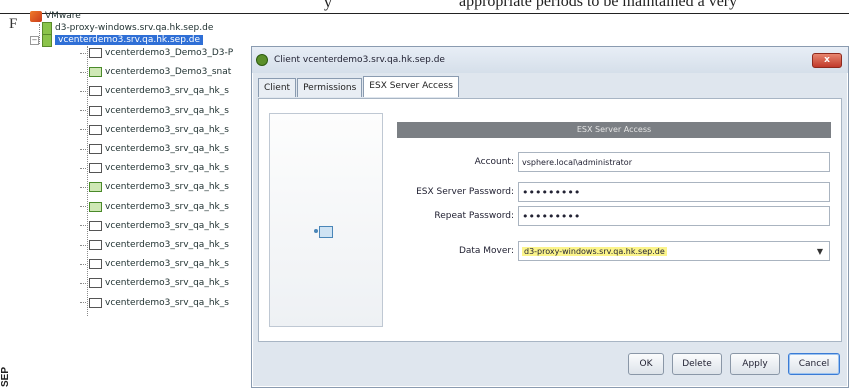  What do you see at coordinates (277, 87) in the screenshot?
I see `tab-client: Client` at bounding box center [277, 87].